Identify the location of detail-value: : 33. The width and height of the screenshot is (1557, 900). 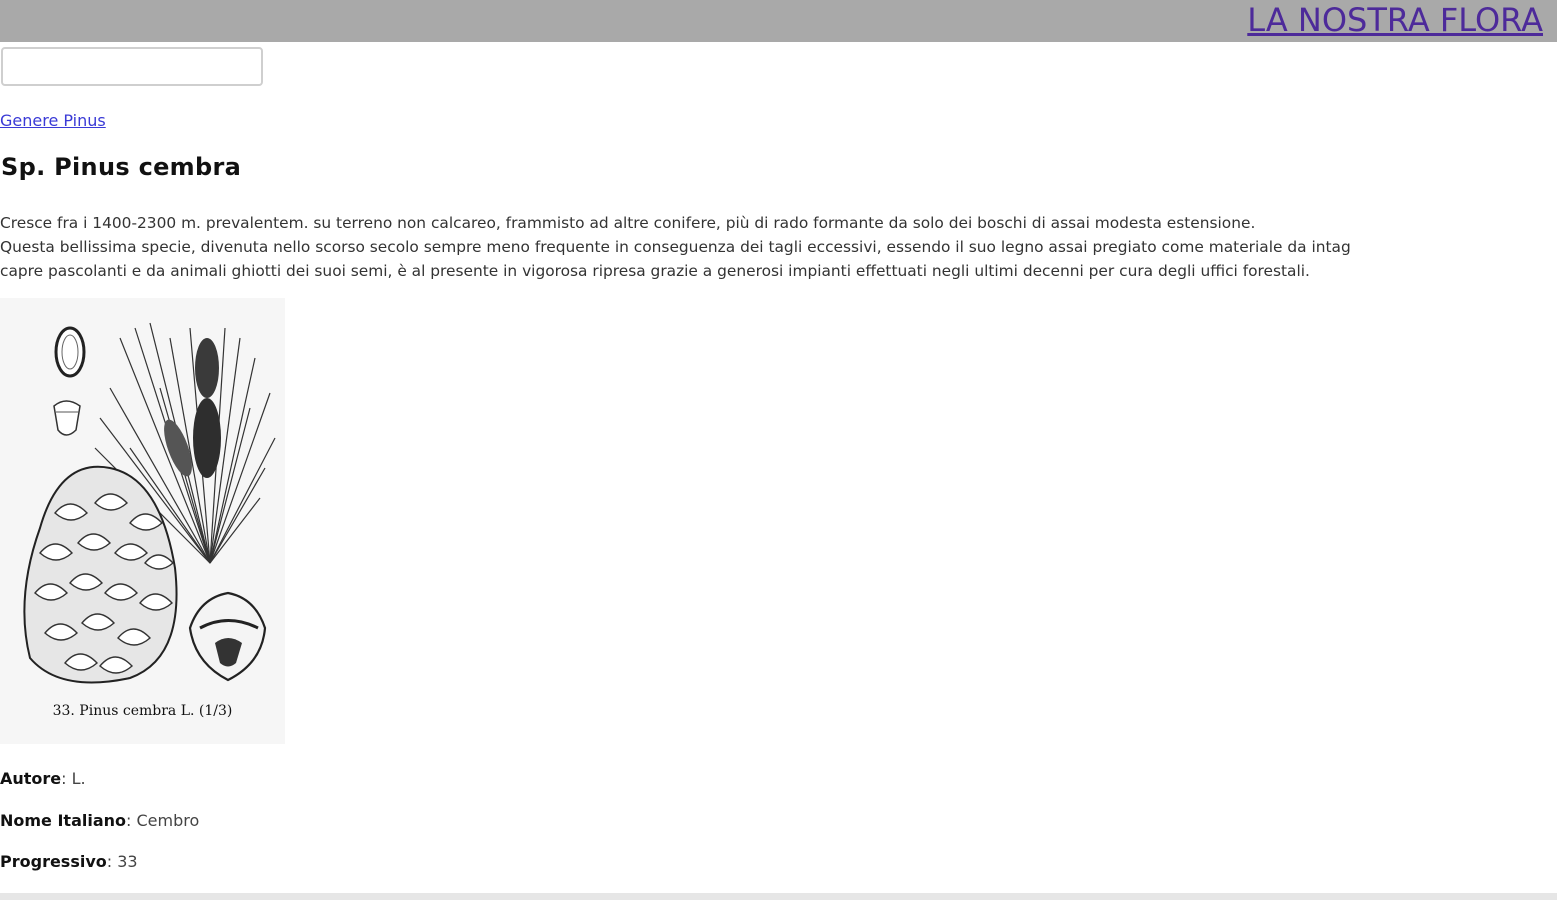
(122, 861).